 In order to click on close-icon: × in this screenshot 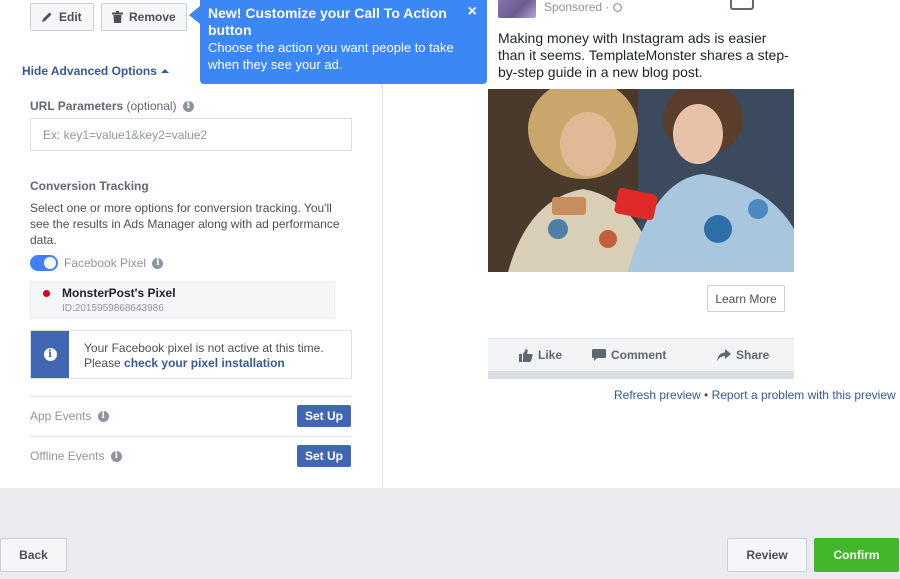, I will do `click(472, 12)`.